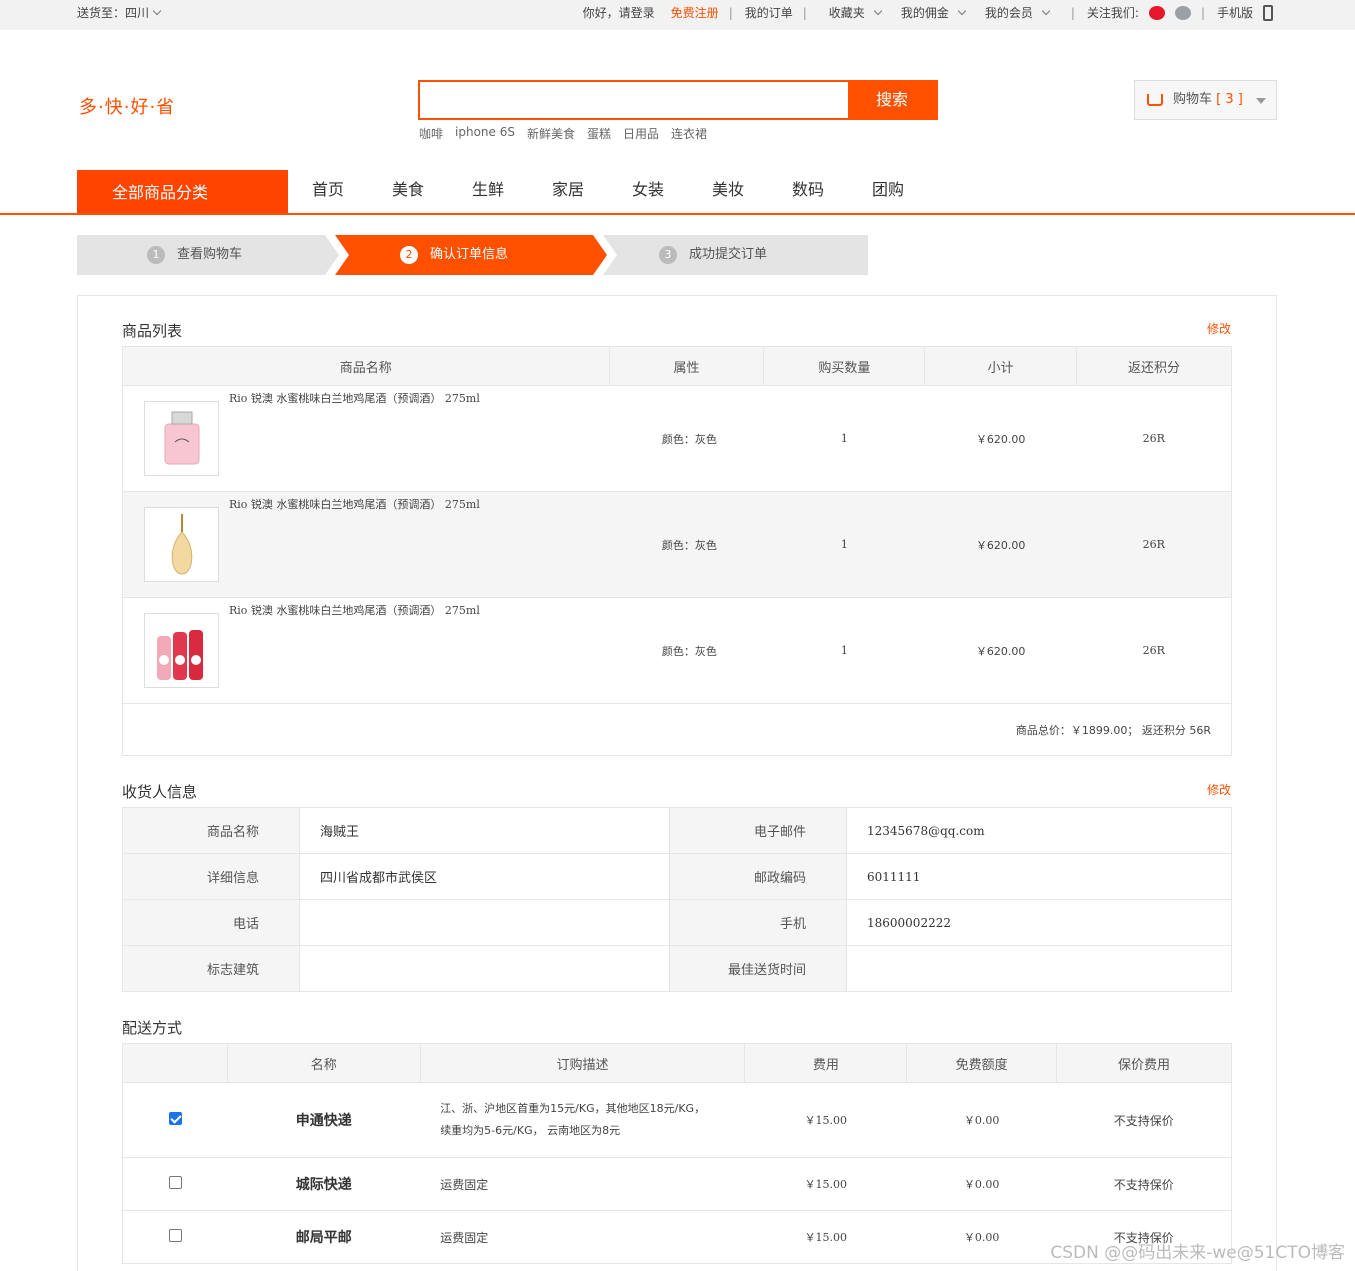  Describe the element at coordinates (599, 133) in the screenshot. I see `hot-word: 蛋糕` at that location.